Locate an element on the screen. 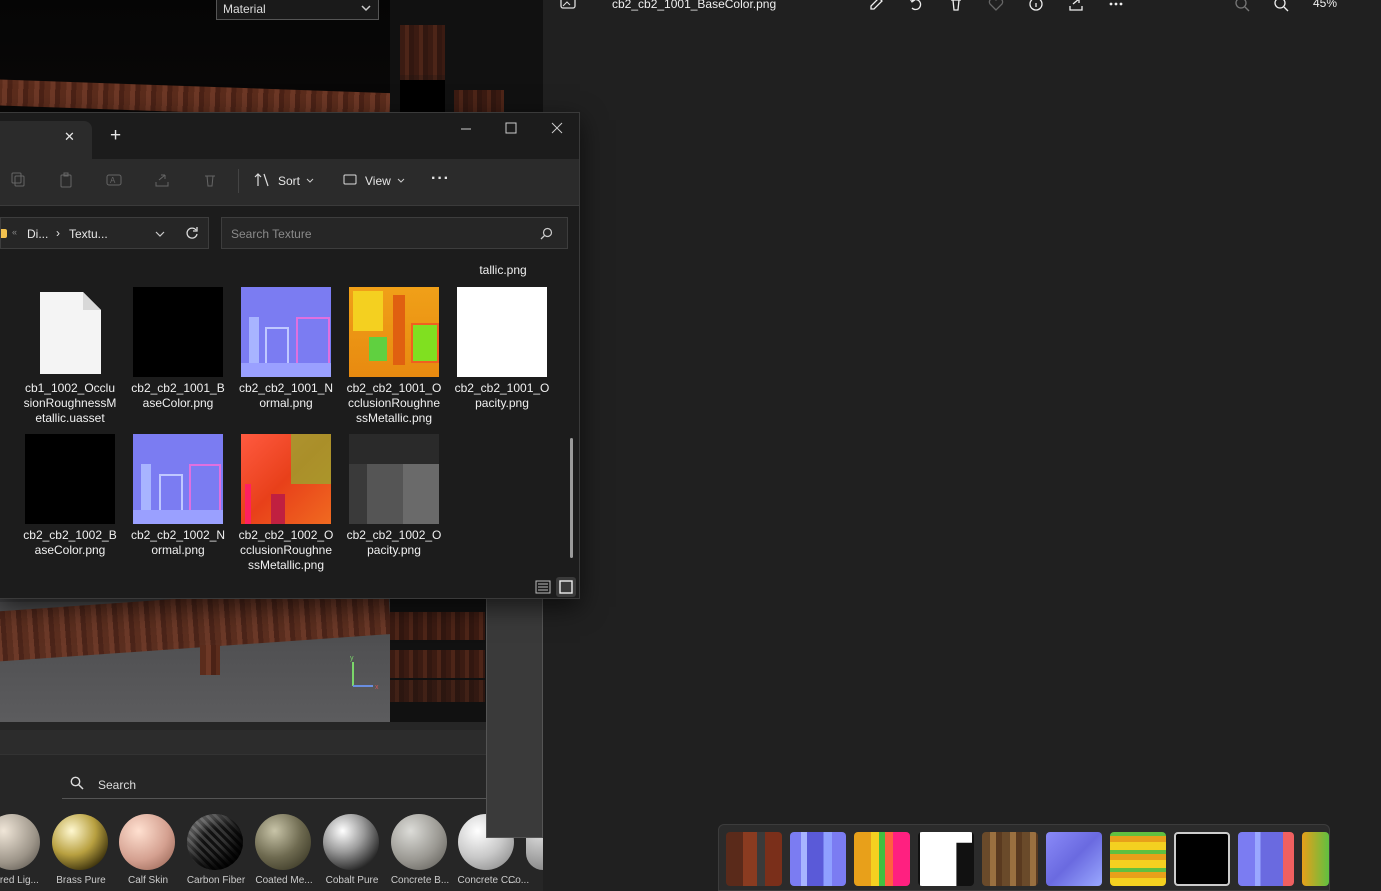 This screenshot has height=891, width=1381. zoom-in-icon is located at coordinates (1281, 6).